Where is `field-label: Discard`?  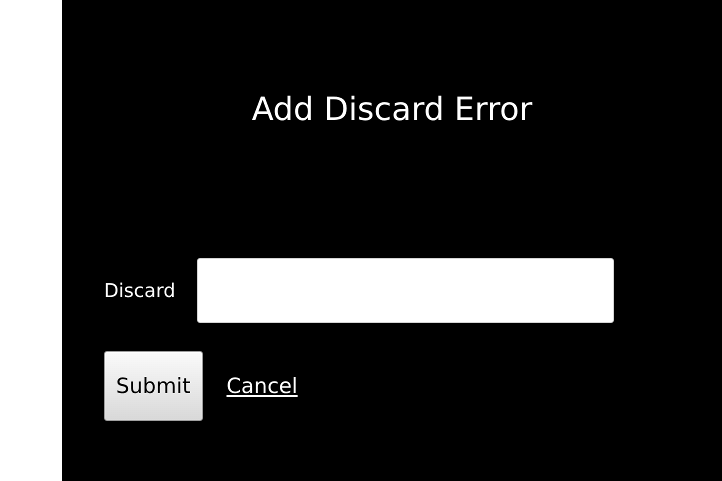 field-label: Discard is located at coordinates (140, 291).